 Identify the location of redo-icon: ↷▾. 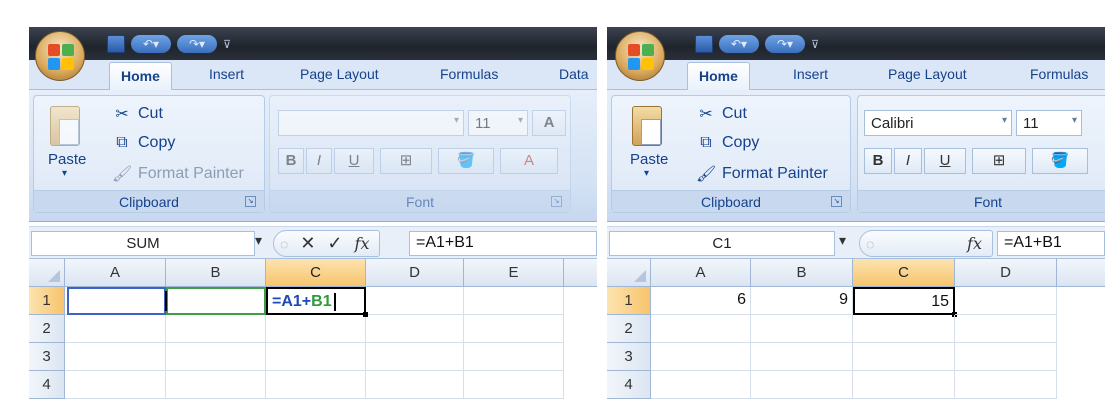
(197, 44).